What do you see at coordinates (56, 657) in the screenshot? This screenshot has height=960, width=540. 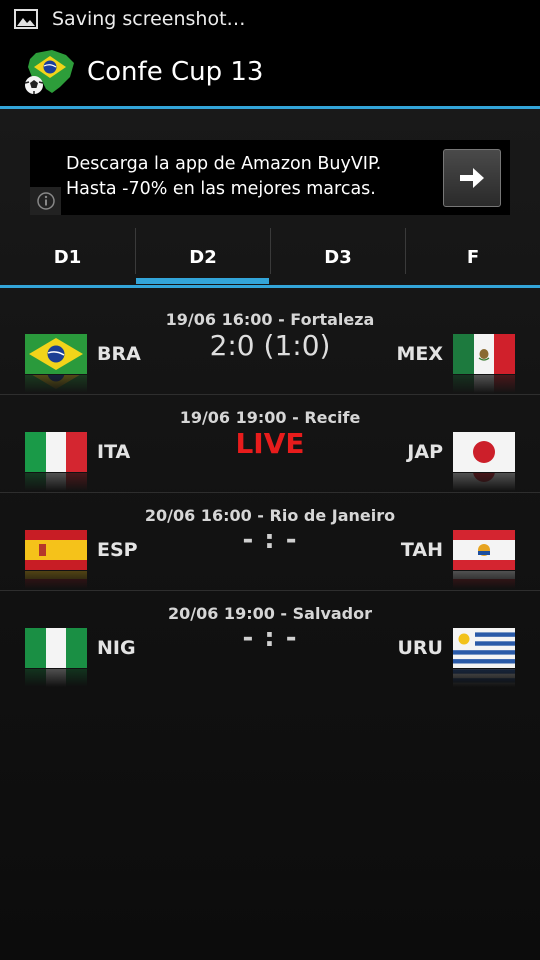 I see `nigeria-flag-icon` at bounding box center [56, 657].